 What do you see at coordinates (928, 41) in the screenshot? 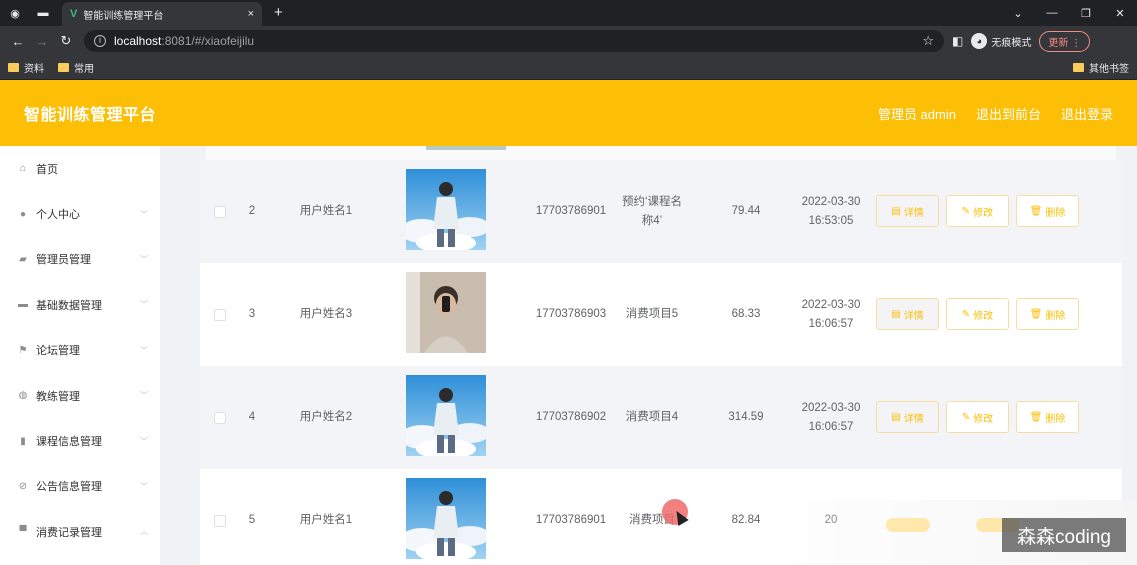
I see `bookmark-star-icon: ☆` at bounding box center [928, 41].